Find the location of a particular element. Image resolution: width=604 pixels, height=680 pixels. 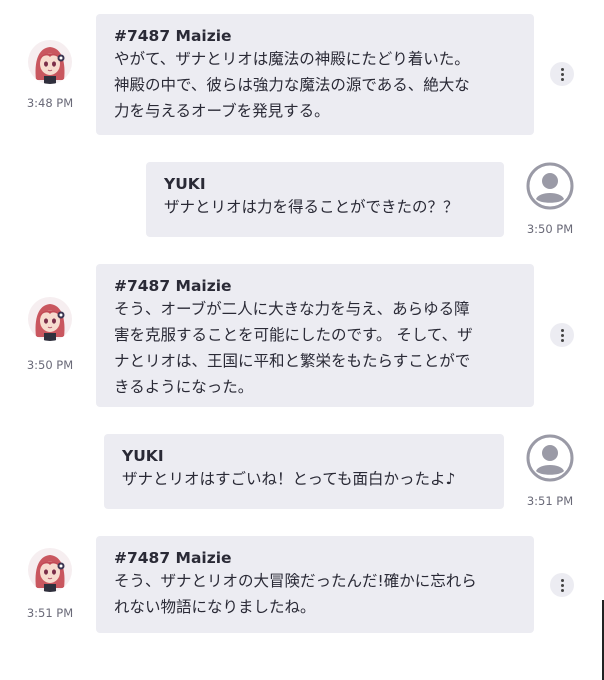

message-text: そう、ザナとリオの大冒険だったんだ!確かに忘れら れない物語になりましたね。 is located at coordinates (295, 594).